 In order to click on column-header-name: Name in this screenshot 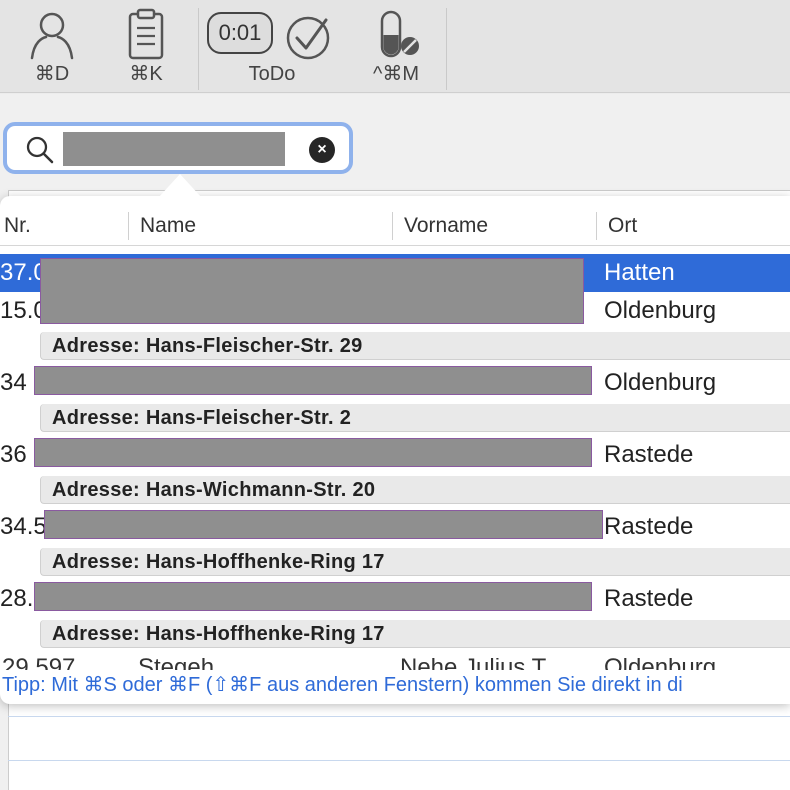, I will do `click(168, 226)`.